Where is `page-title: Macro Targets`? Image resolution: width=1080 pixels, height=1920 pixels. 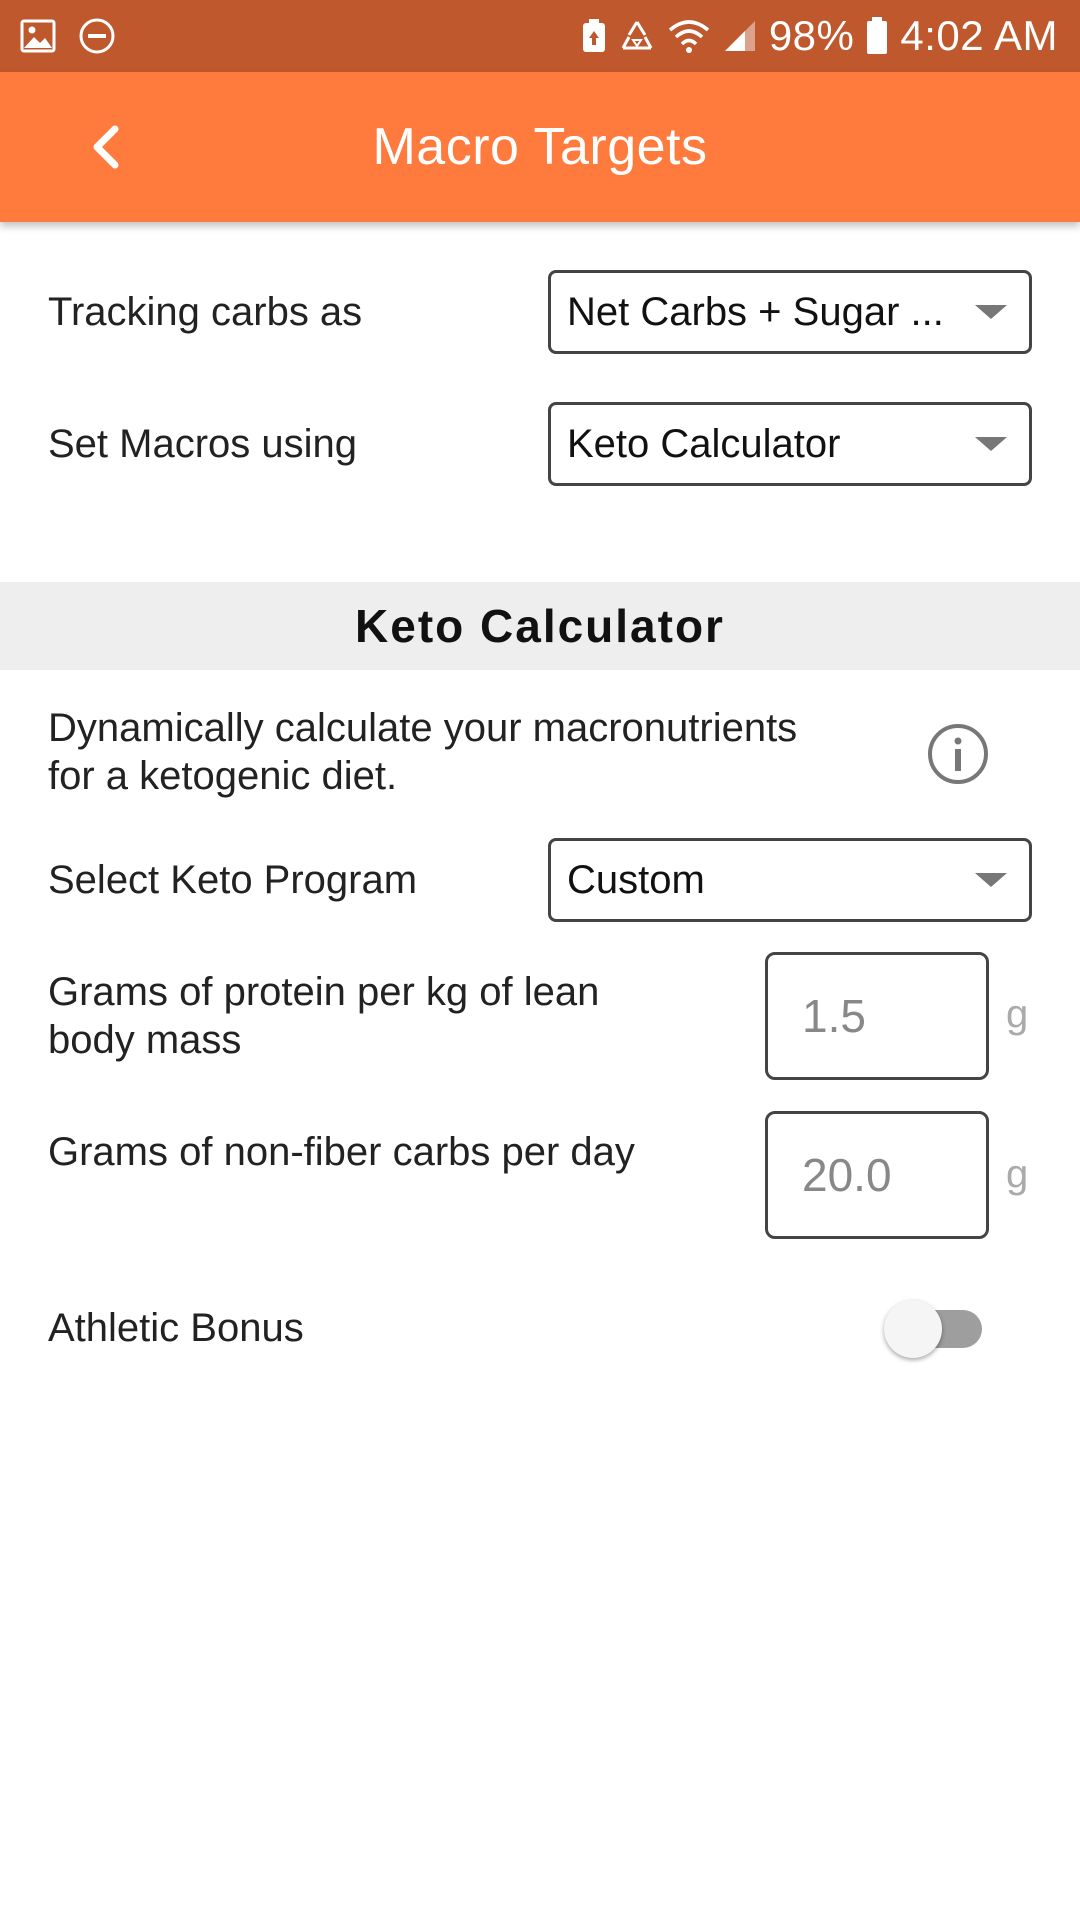
page-title: Macro Targets is located at coordinates (540, 147).